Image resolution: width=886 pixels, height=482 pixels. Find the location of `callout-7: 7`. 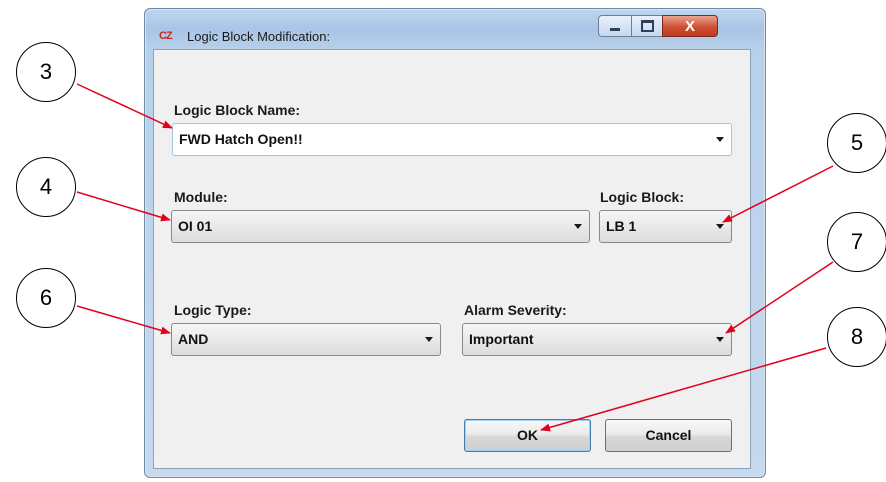

callout-7: 7 is located at coordinates (856, 242).